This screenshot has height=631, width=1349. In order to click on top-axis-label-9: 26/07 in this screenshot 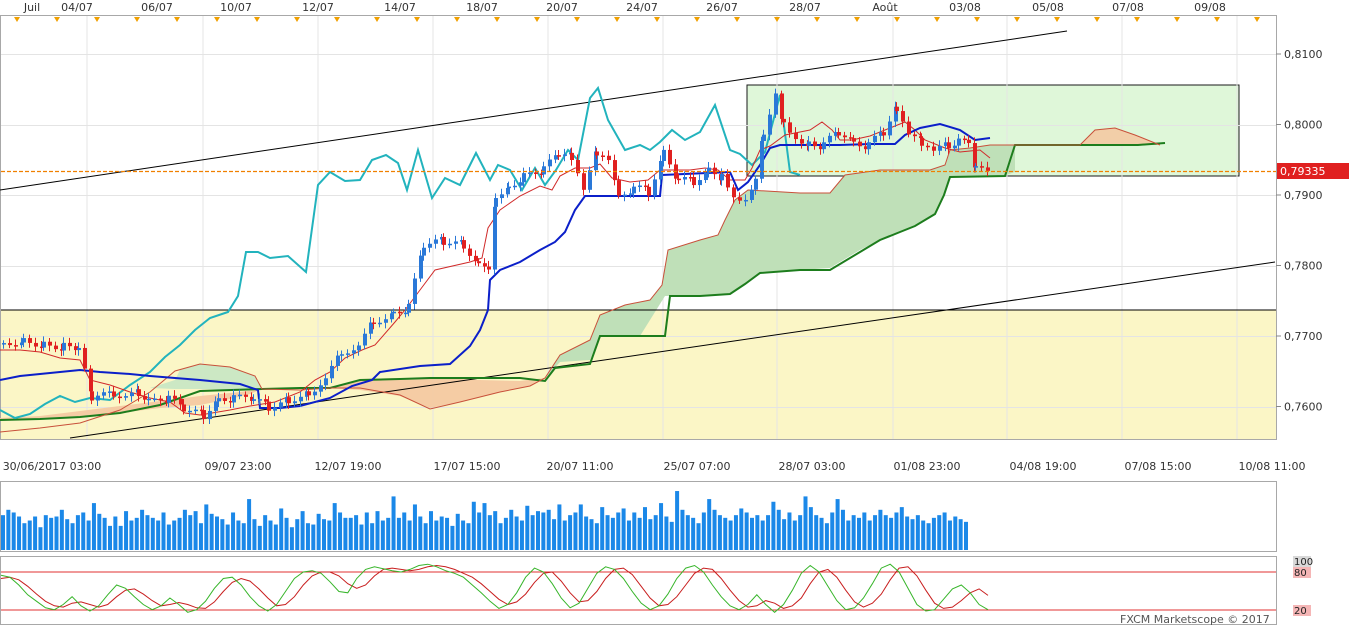, I will do `click(722, 7)`.